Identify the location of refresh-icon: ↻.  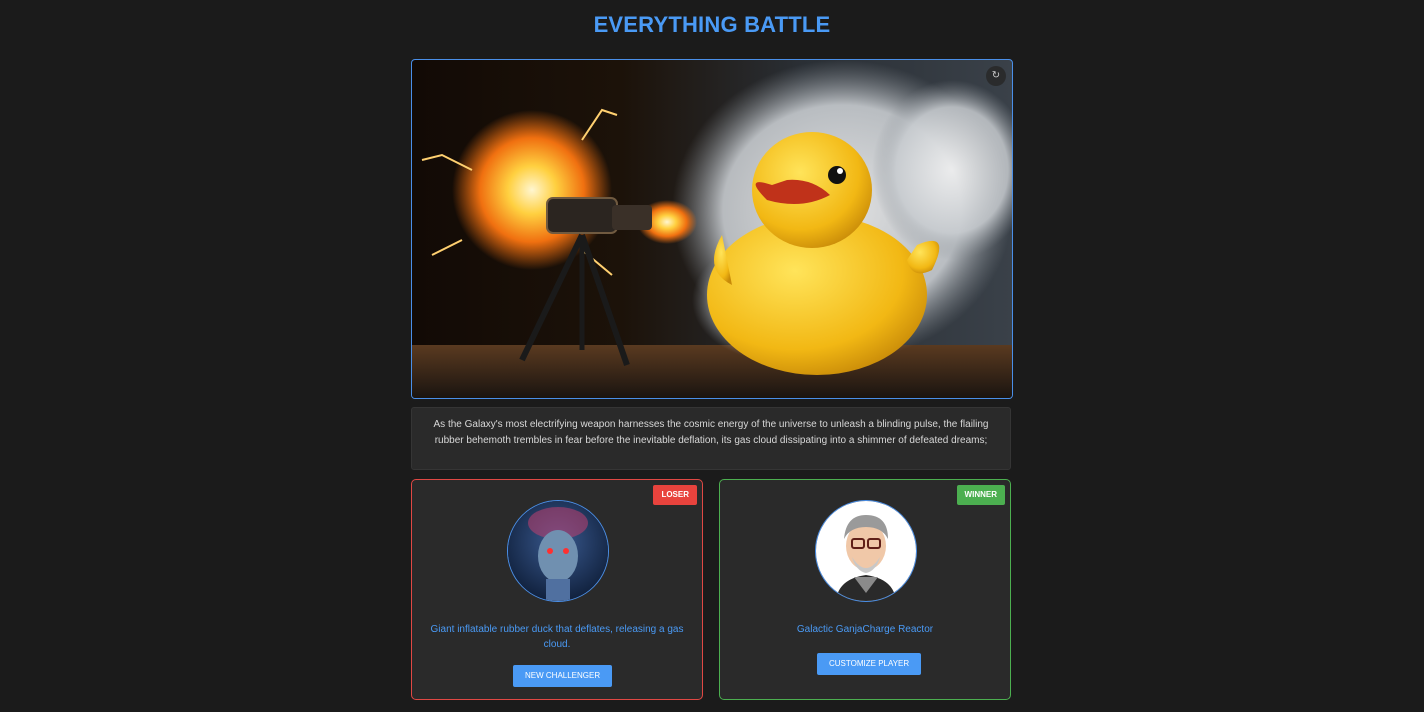
(996, 76).